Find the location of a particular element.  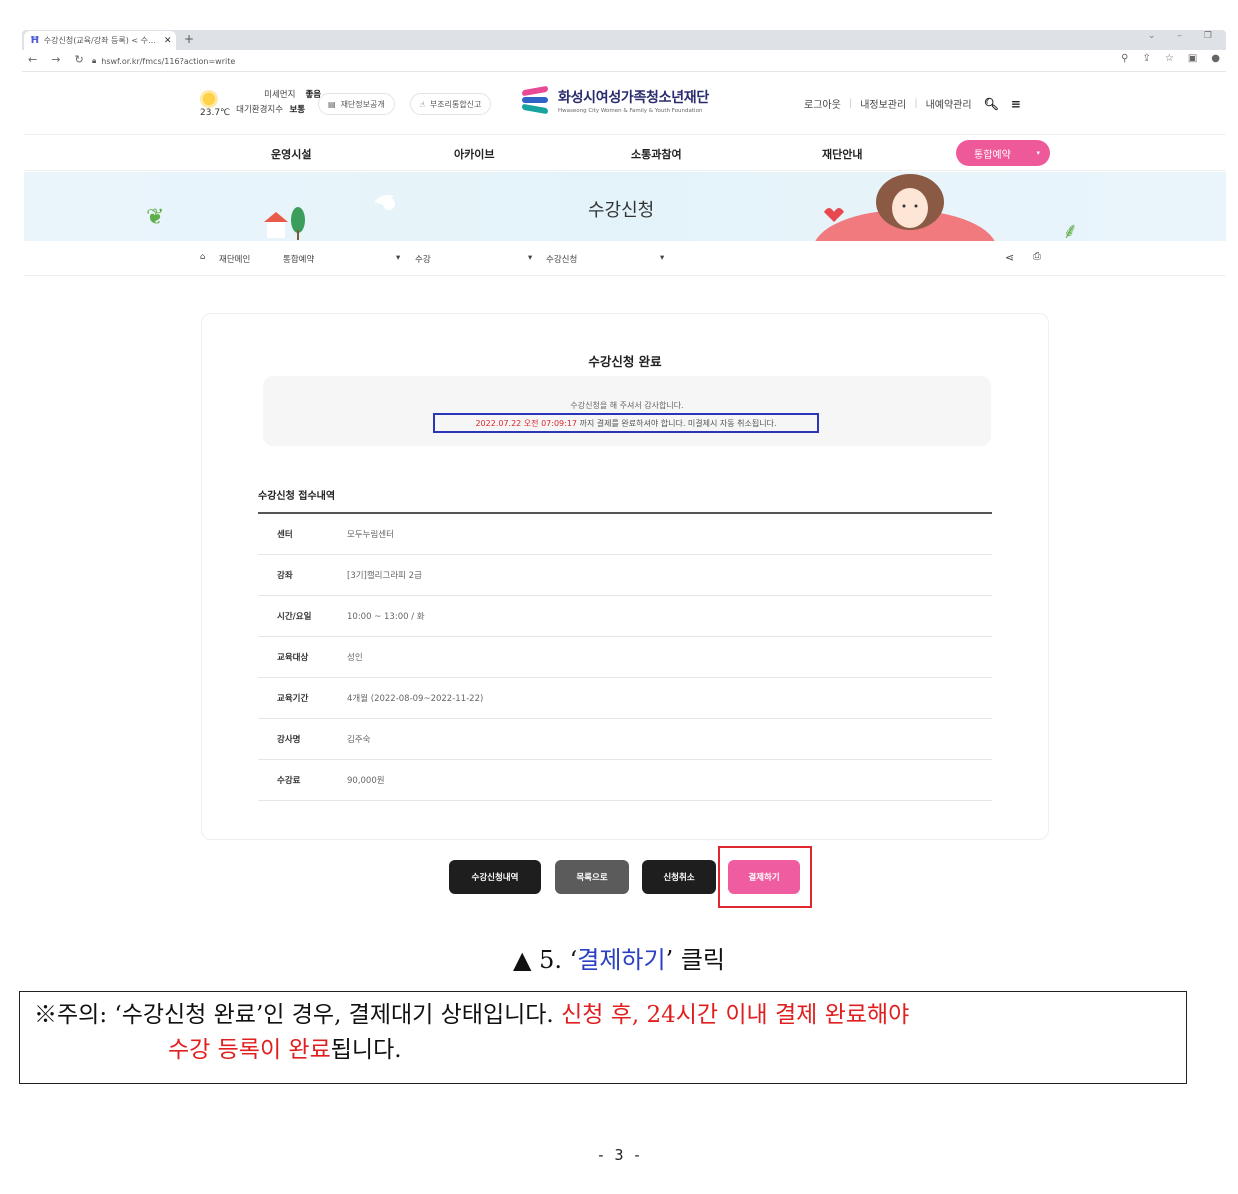

bookmark-star-icon: ☆ is located at coordinates (1169, 58).